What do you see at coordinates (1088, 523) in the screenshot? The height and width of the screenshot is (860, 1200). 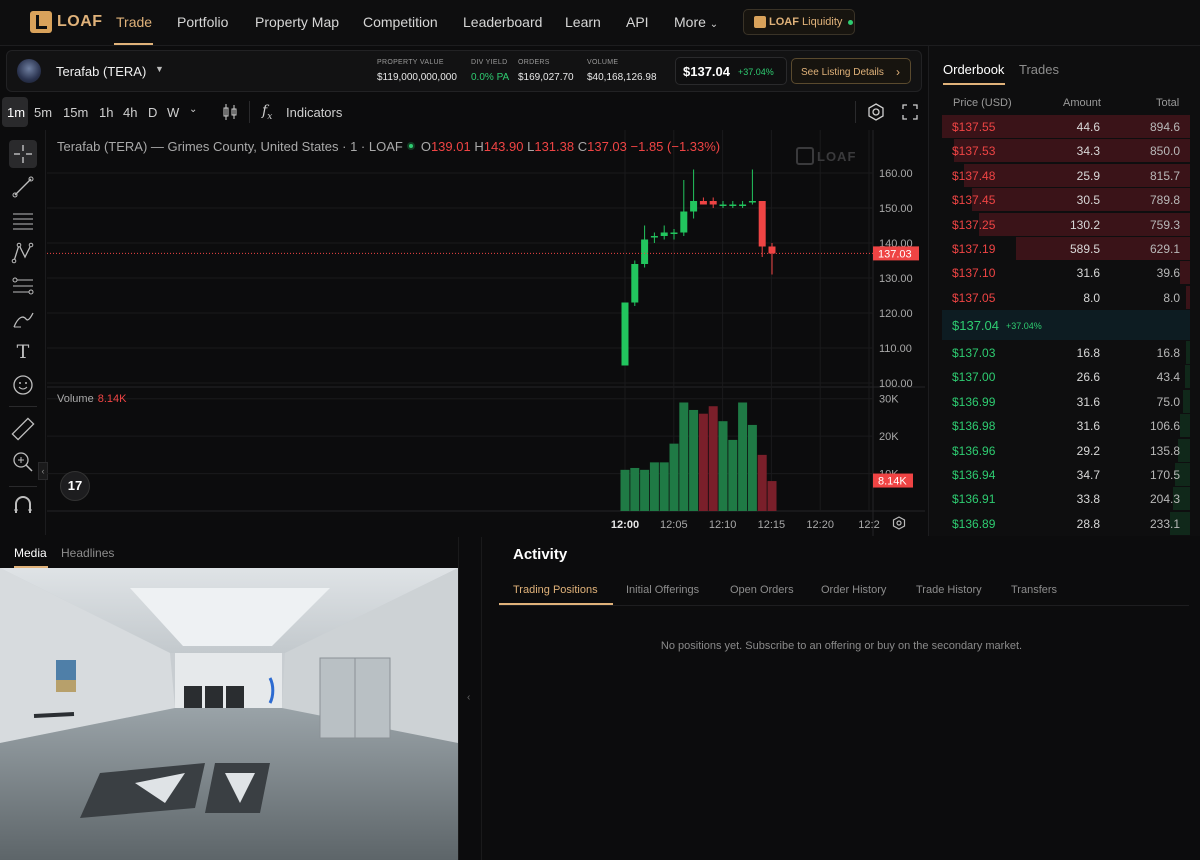 I see `amount-cell: 28.8` at bounding box center [1088, 523].